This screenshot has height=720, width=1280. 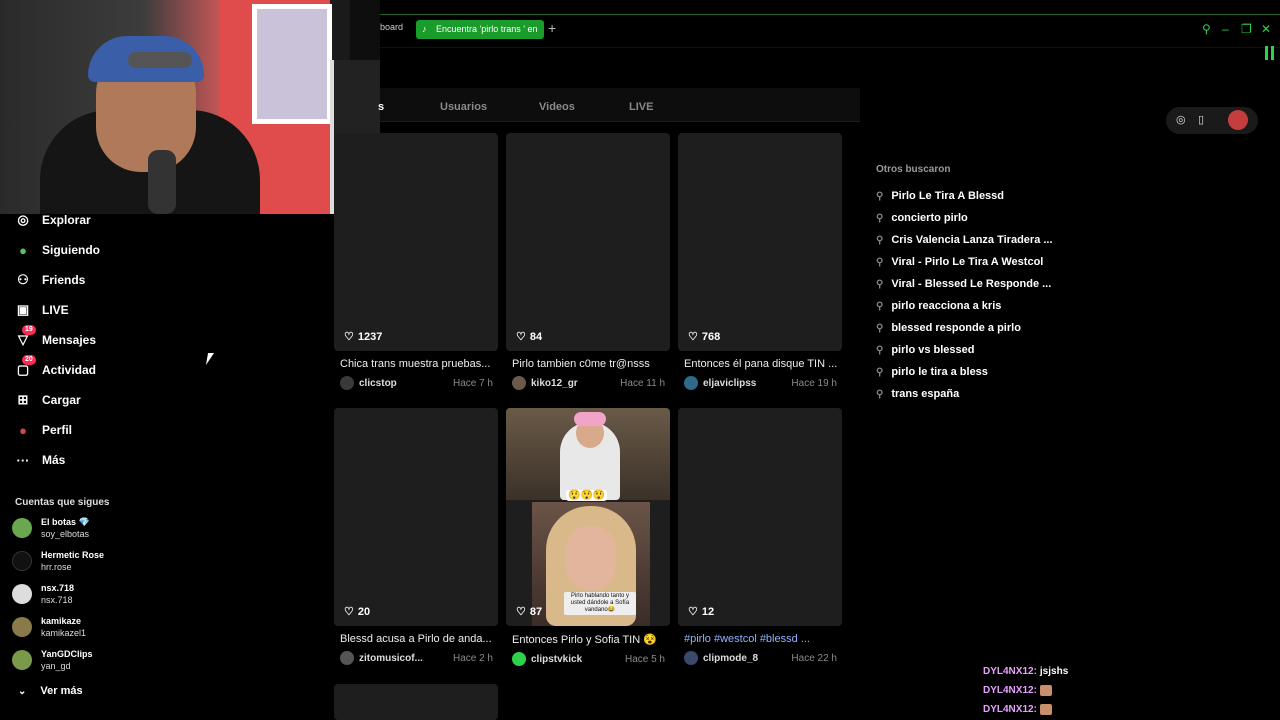 What do you see at coordinates (23, 399) in the screenshot?
I see `upload-plus-icon: ⊞` at bounding box center [23, 399].